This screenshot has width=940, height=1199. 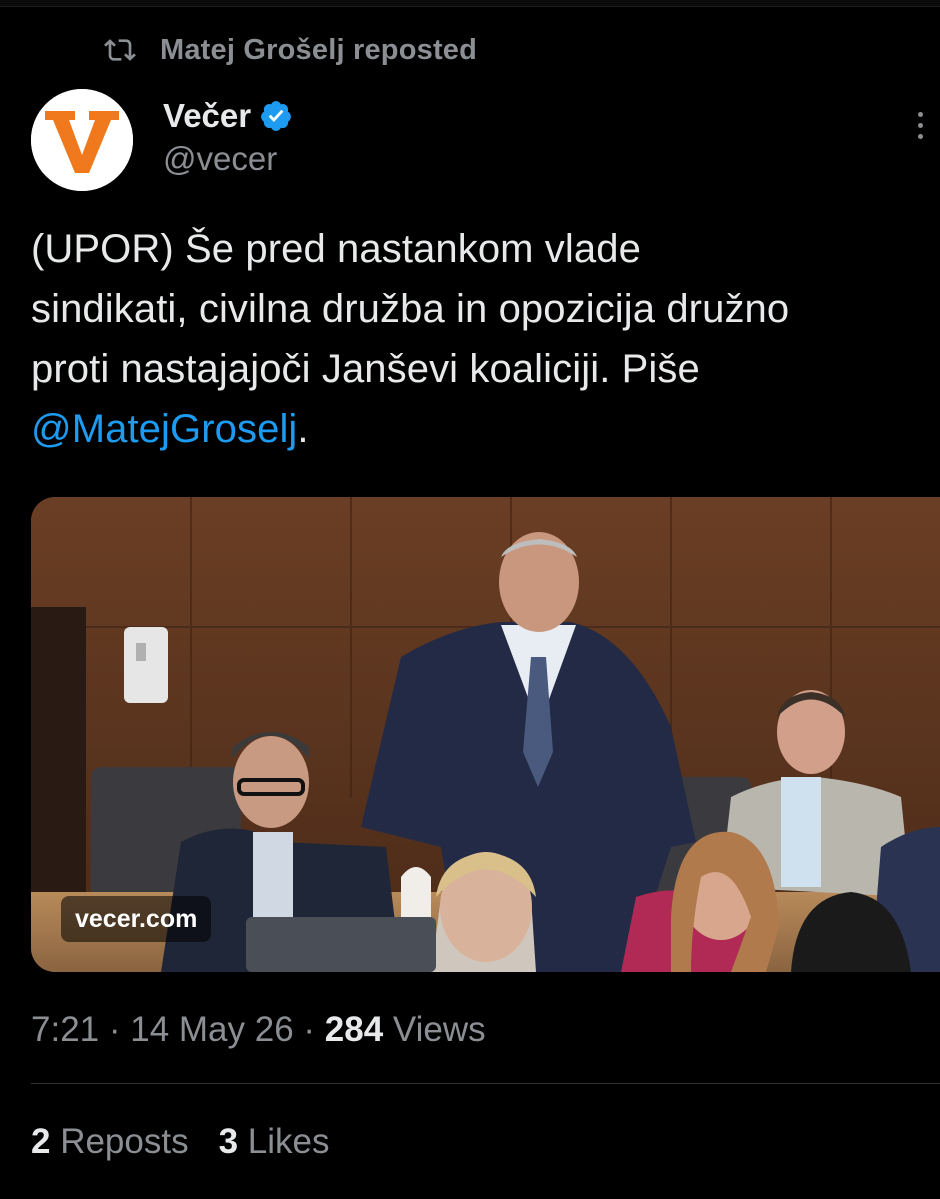 I want to click on verified-badge-icon, so click(x=276, y=116).